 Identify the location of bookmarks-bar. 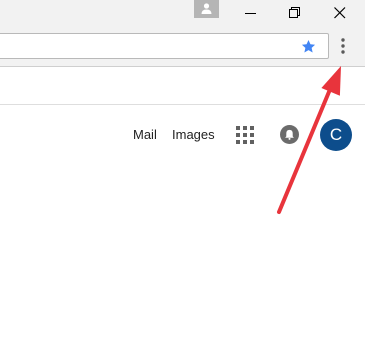
(182, 86).